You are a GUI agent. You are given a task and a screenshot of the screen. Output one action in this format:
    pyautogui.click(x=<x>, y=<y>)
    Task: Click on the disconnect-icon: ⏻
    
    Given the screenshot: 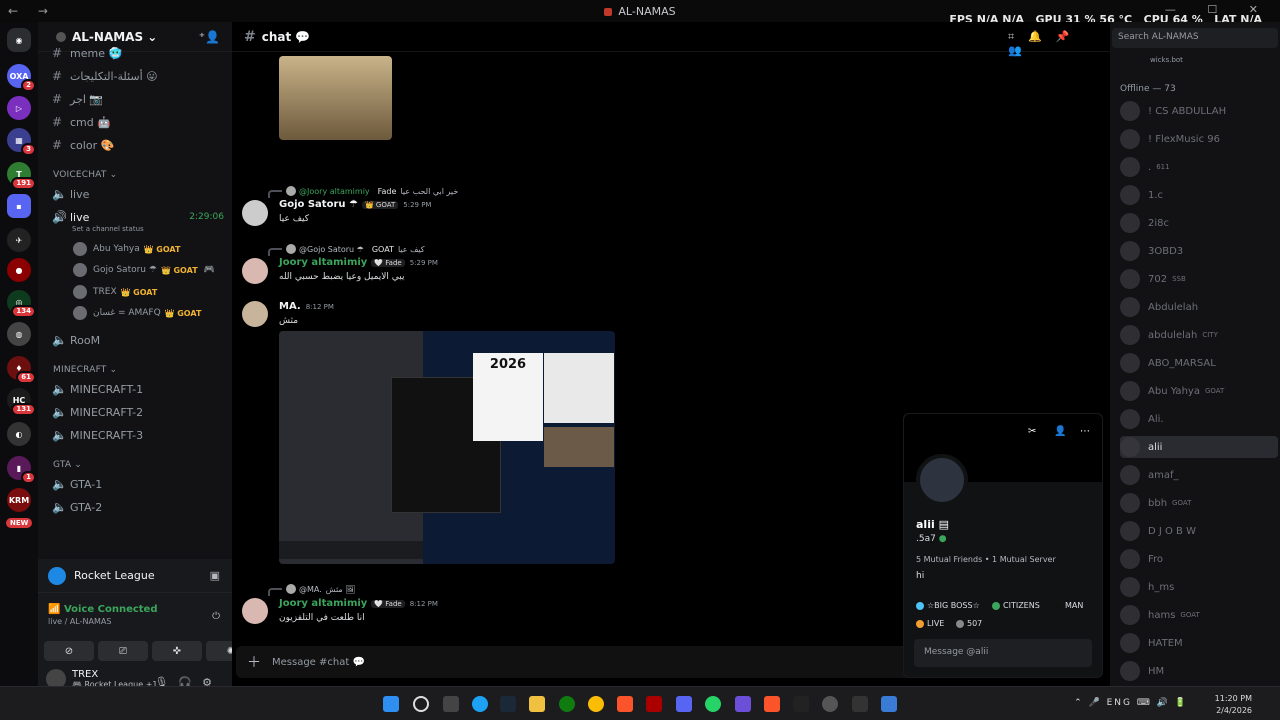 What is the action you would take?
    pyautogui.click(x=216, y=616)
    